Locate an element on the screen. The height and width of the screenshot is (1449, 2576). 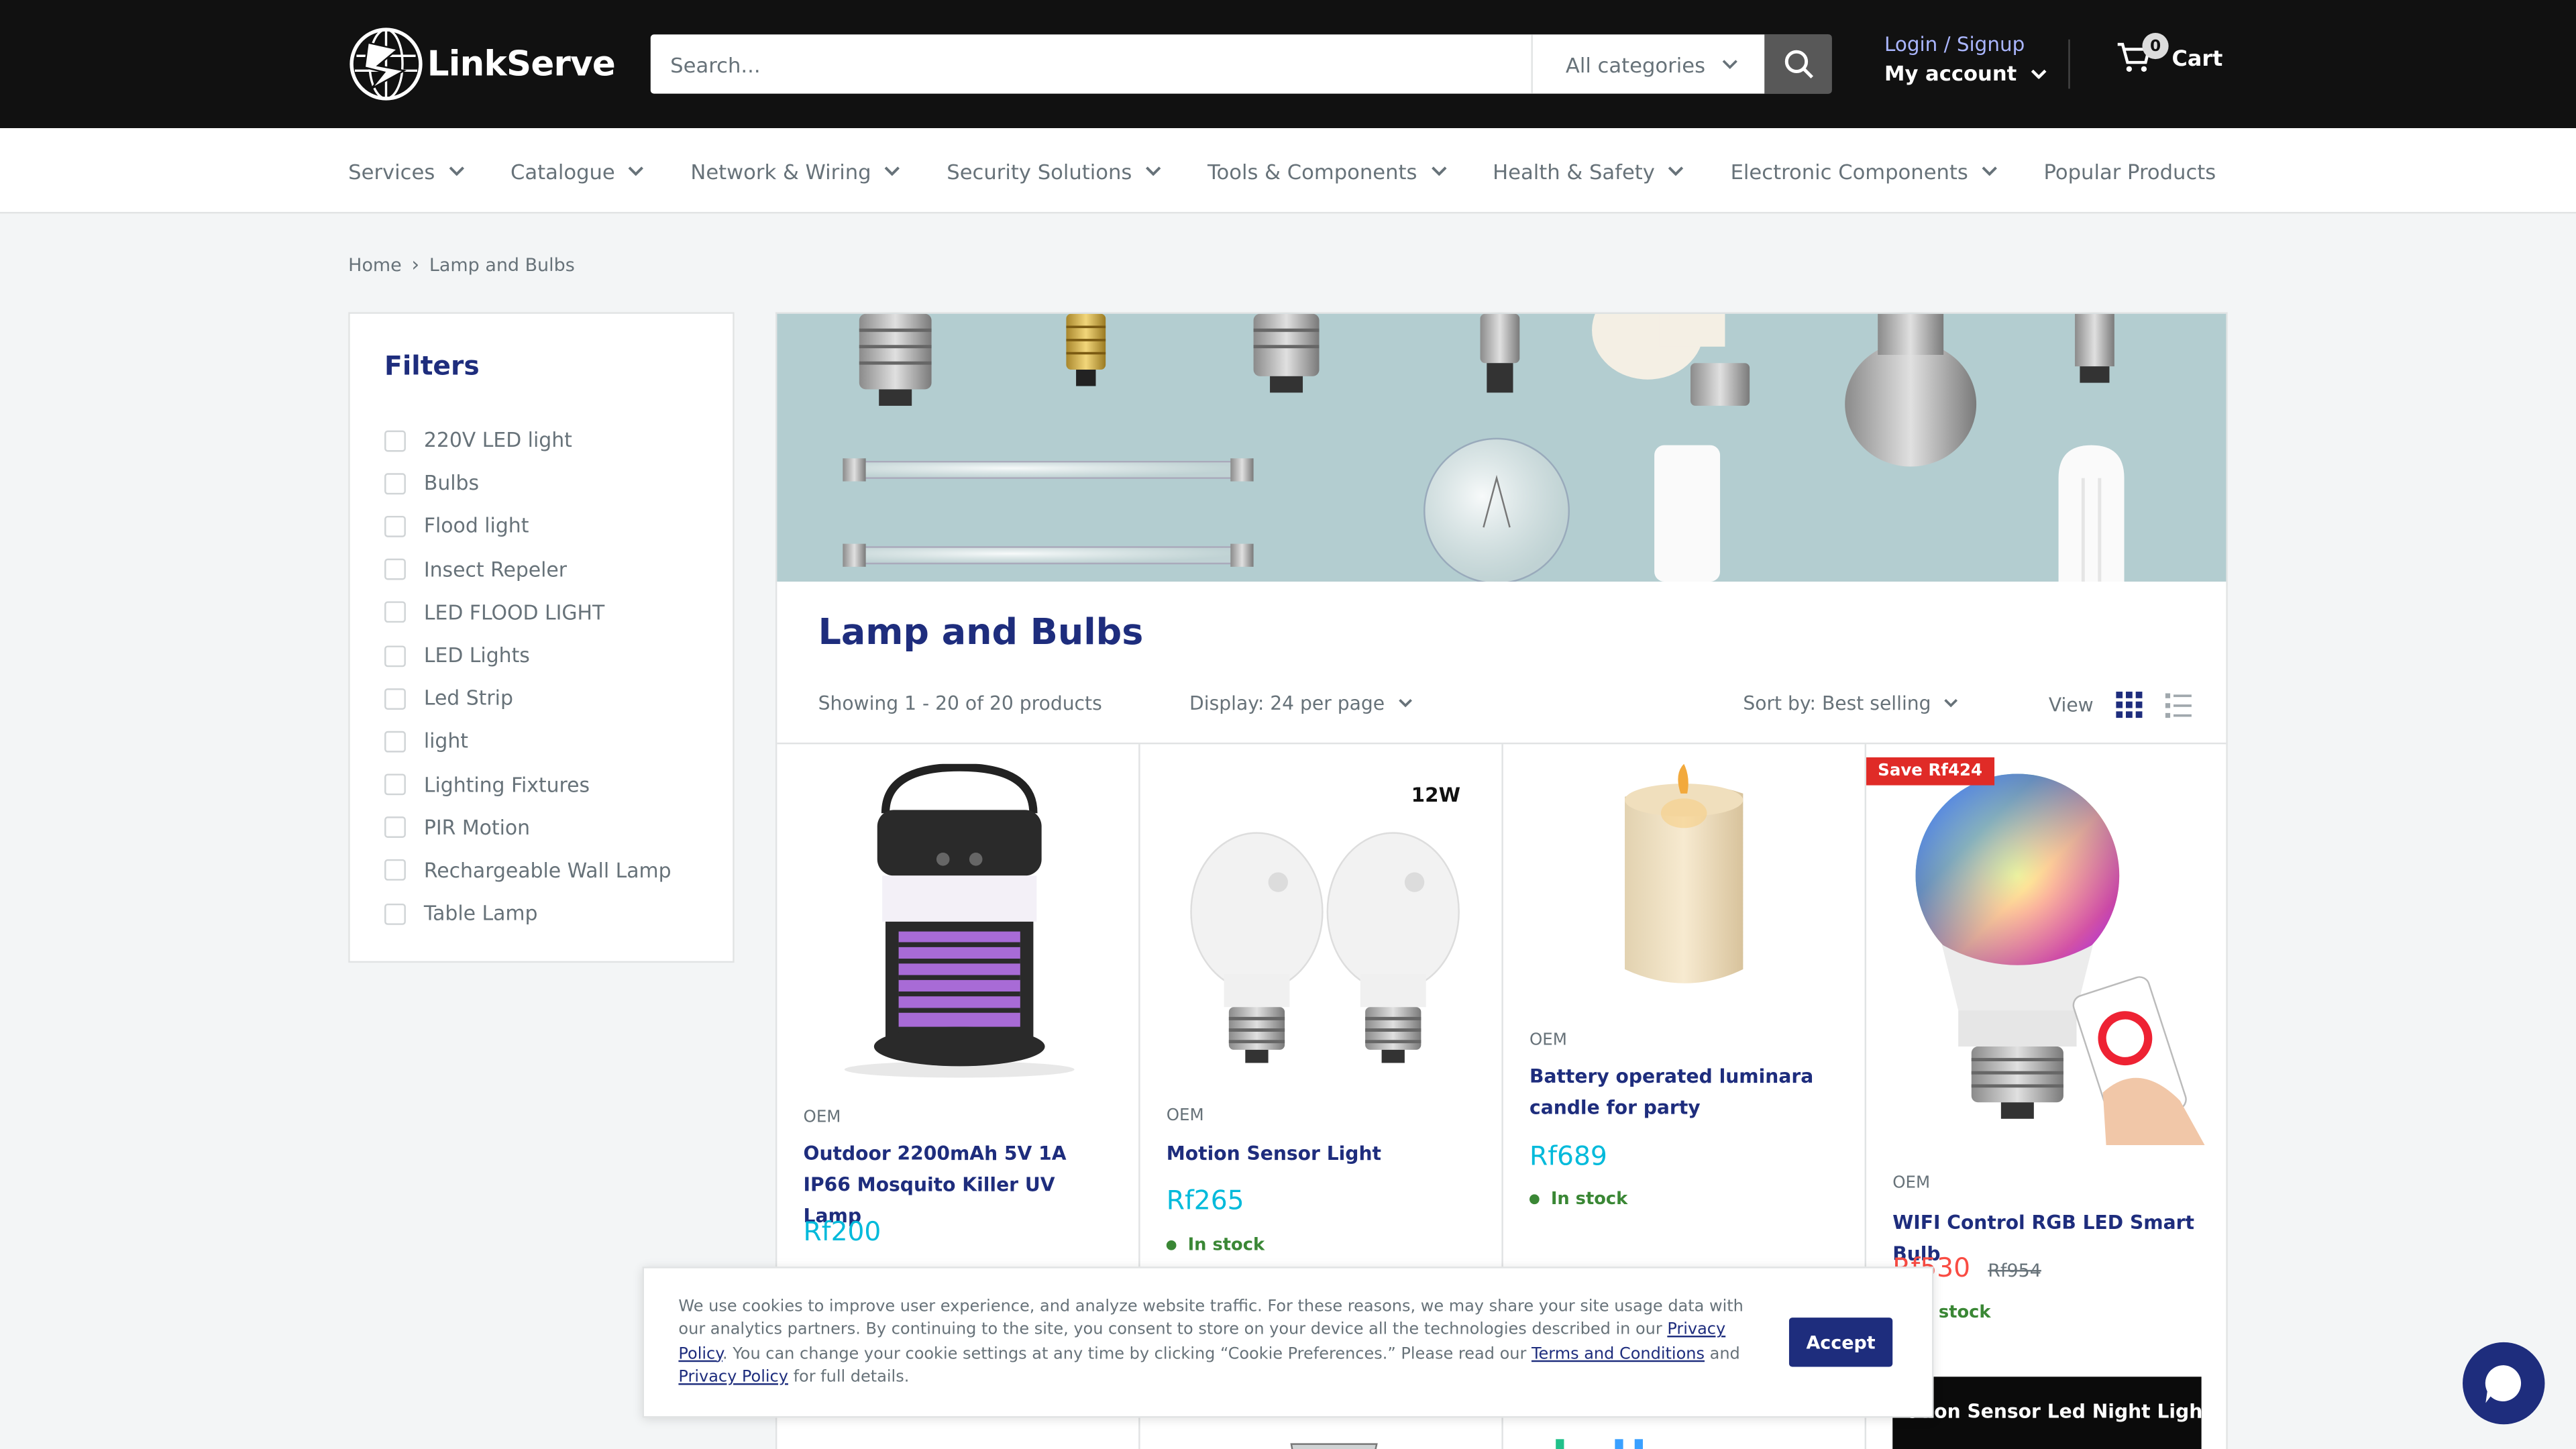
category-select: All categories is located at coordinates (1647, 64).